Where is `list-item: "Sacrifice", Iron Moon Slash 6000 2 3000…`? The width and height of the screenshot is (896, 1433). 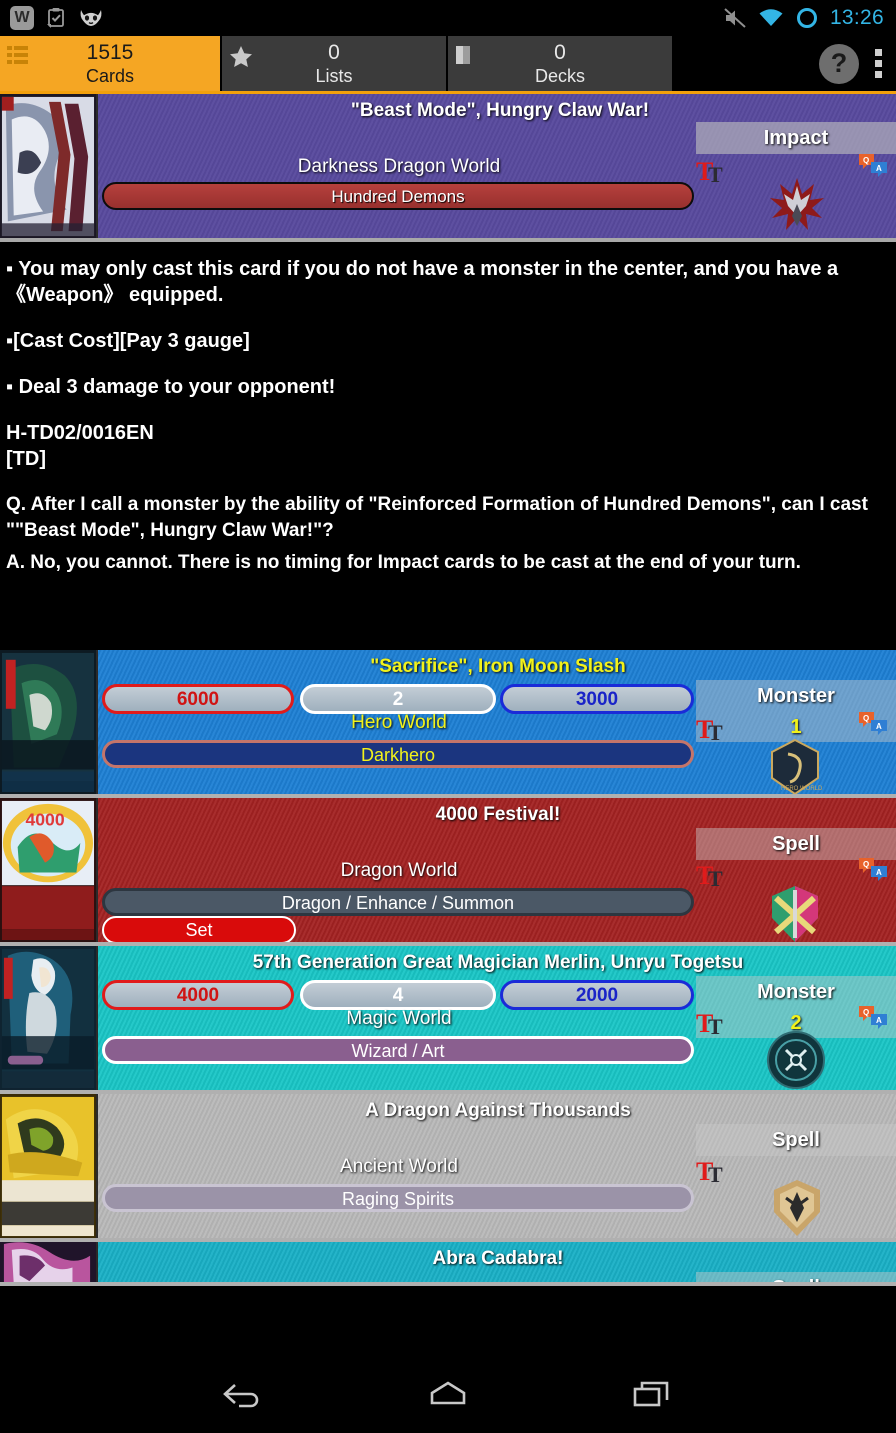
list-item: "Sacrifice", Iron Moon Slash 6000 2 3000… is located at coordinates (448, 724).